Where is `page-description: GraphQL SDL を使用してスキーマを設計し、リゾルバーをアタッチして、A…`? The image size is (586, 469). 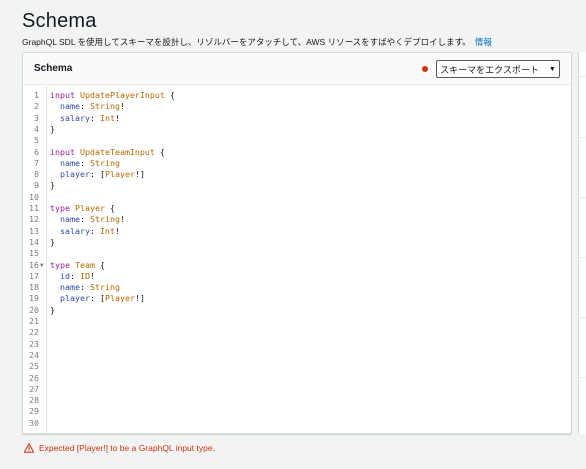 page-description: GraphQL SDL を使用してスキーマを設計し、リゾルバーをアタッチして、A… is located at coordinates (257, 42).